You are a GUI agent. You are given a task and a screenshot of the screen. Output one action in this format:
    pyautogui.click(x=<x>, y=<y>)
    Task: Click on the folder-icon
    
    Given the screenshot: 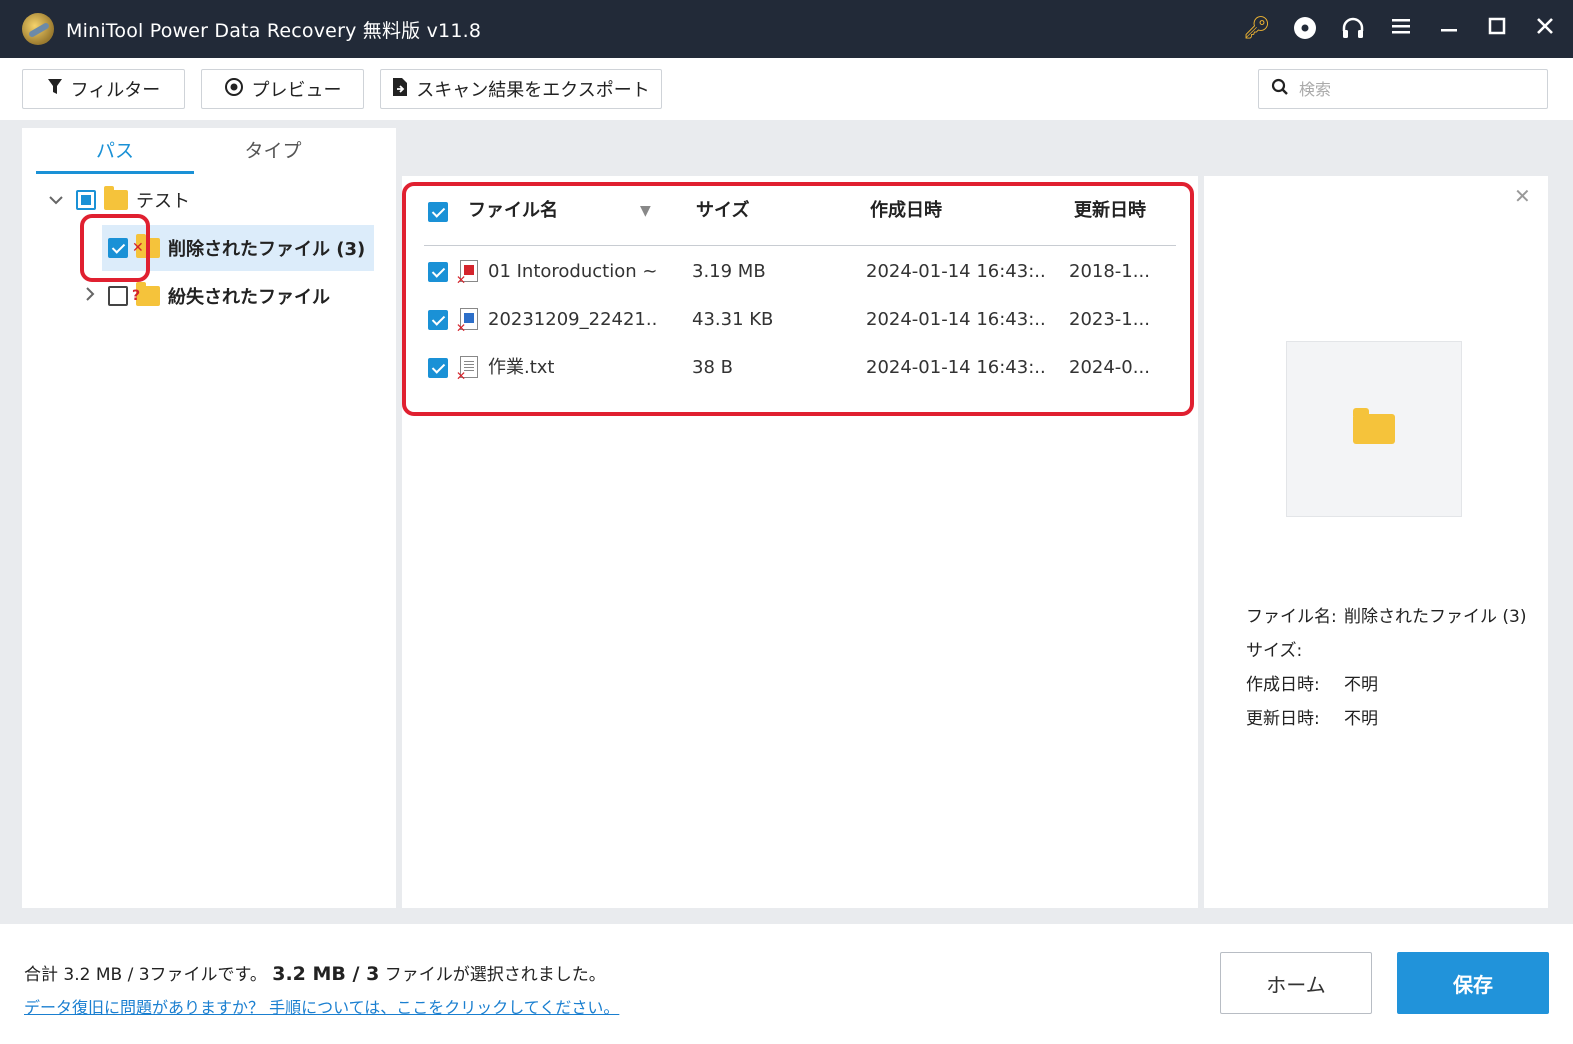 What is the action you would take?
    pyautogui.click(x=116, y=198)
    